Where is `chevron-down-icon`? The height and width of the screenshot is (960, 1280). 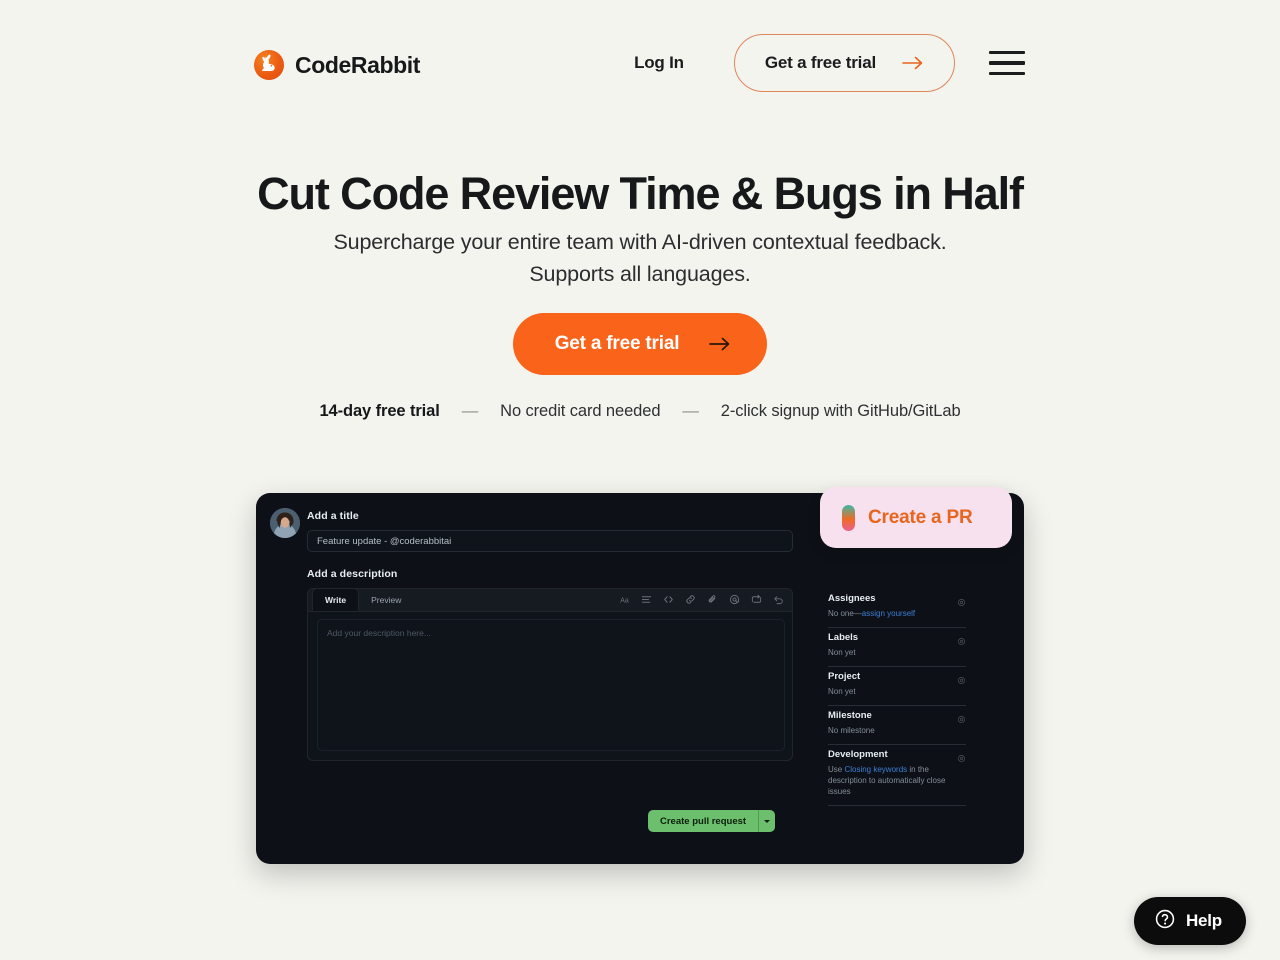
chevron-down-icon is located at coordinates (767, 821).